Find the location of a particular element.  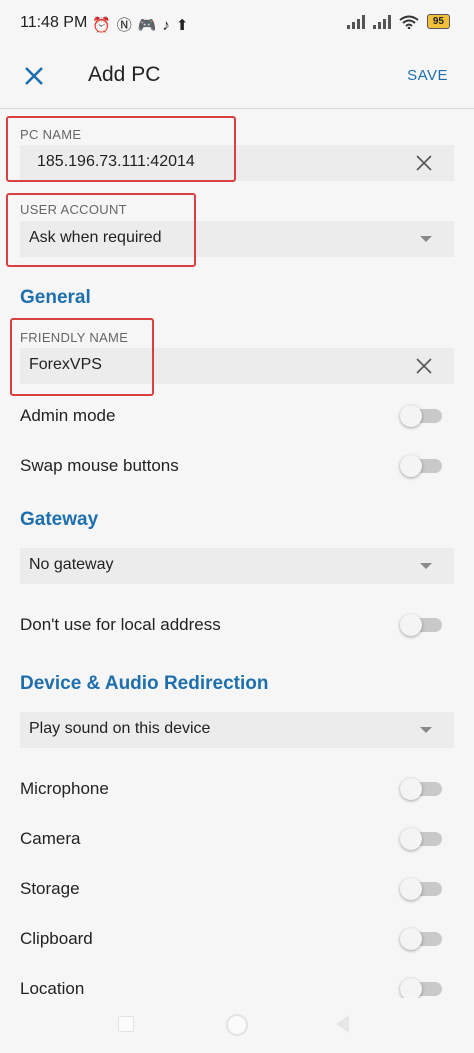

nfc-icon: Ⓝ is located at coordinates (127, 25).